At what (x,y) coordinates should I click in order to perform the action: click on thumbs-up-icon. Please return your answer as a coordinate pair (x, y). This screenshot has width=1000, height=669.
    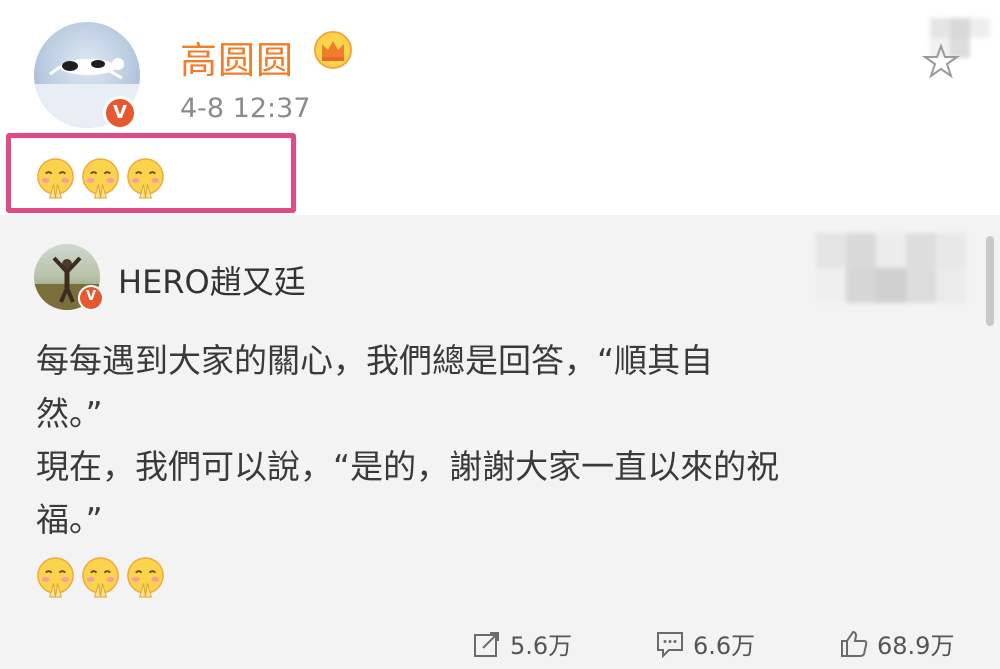
    Looking at the image, I should click on (854, 643).